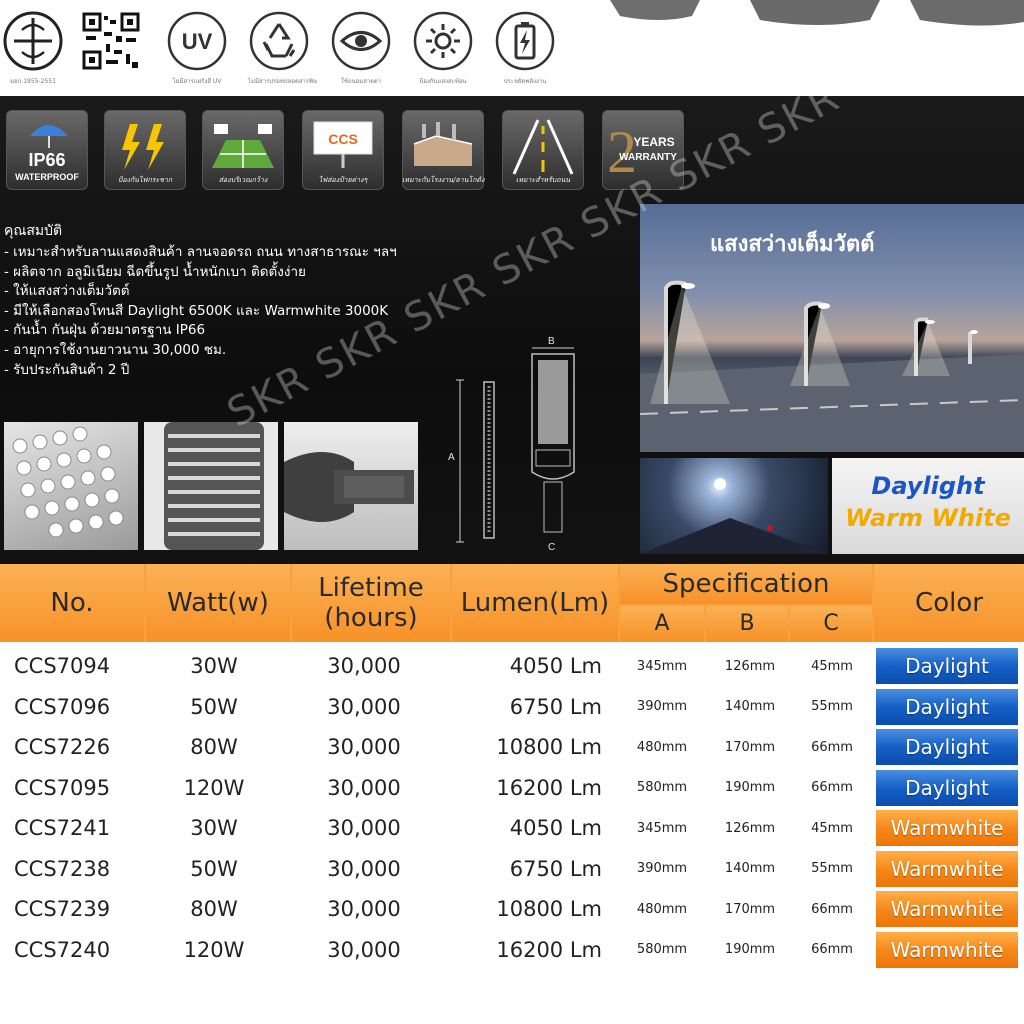  What do you see at coordinates (197, 41) in the screenshot?
I see `uv-label: UV` at bounding box center [197, 41].